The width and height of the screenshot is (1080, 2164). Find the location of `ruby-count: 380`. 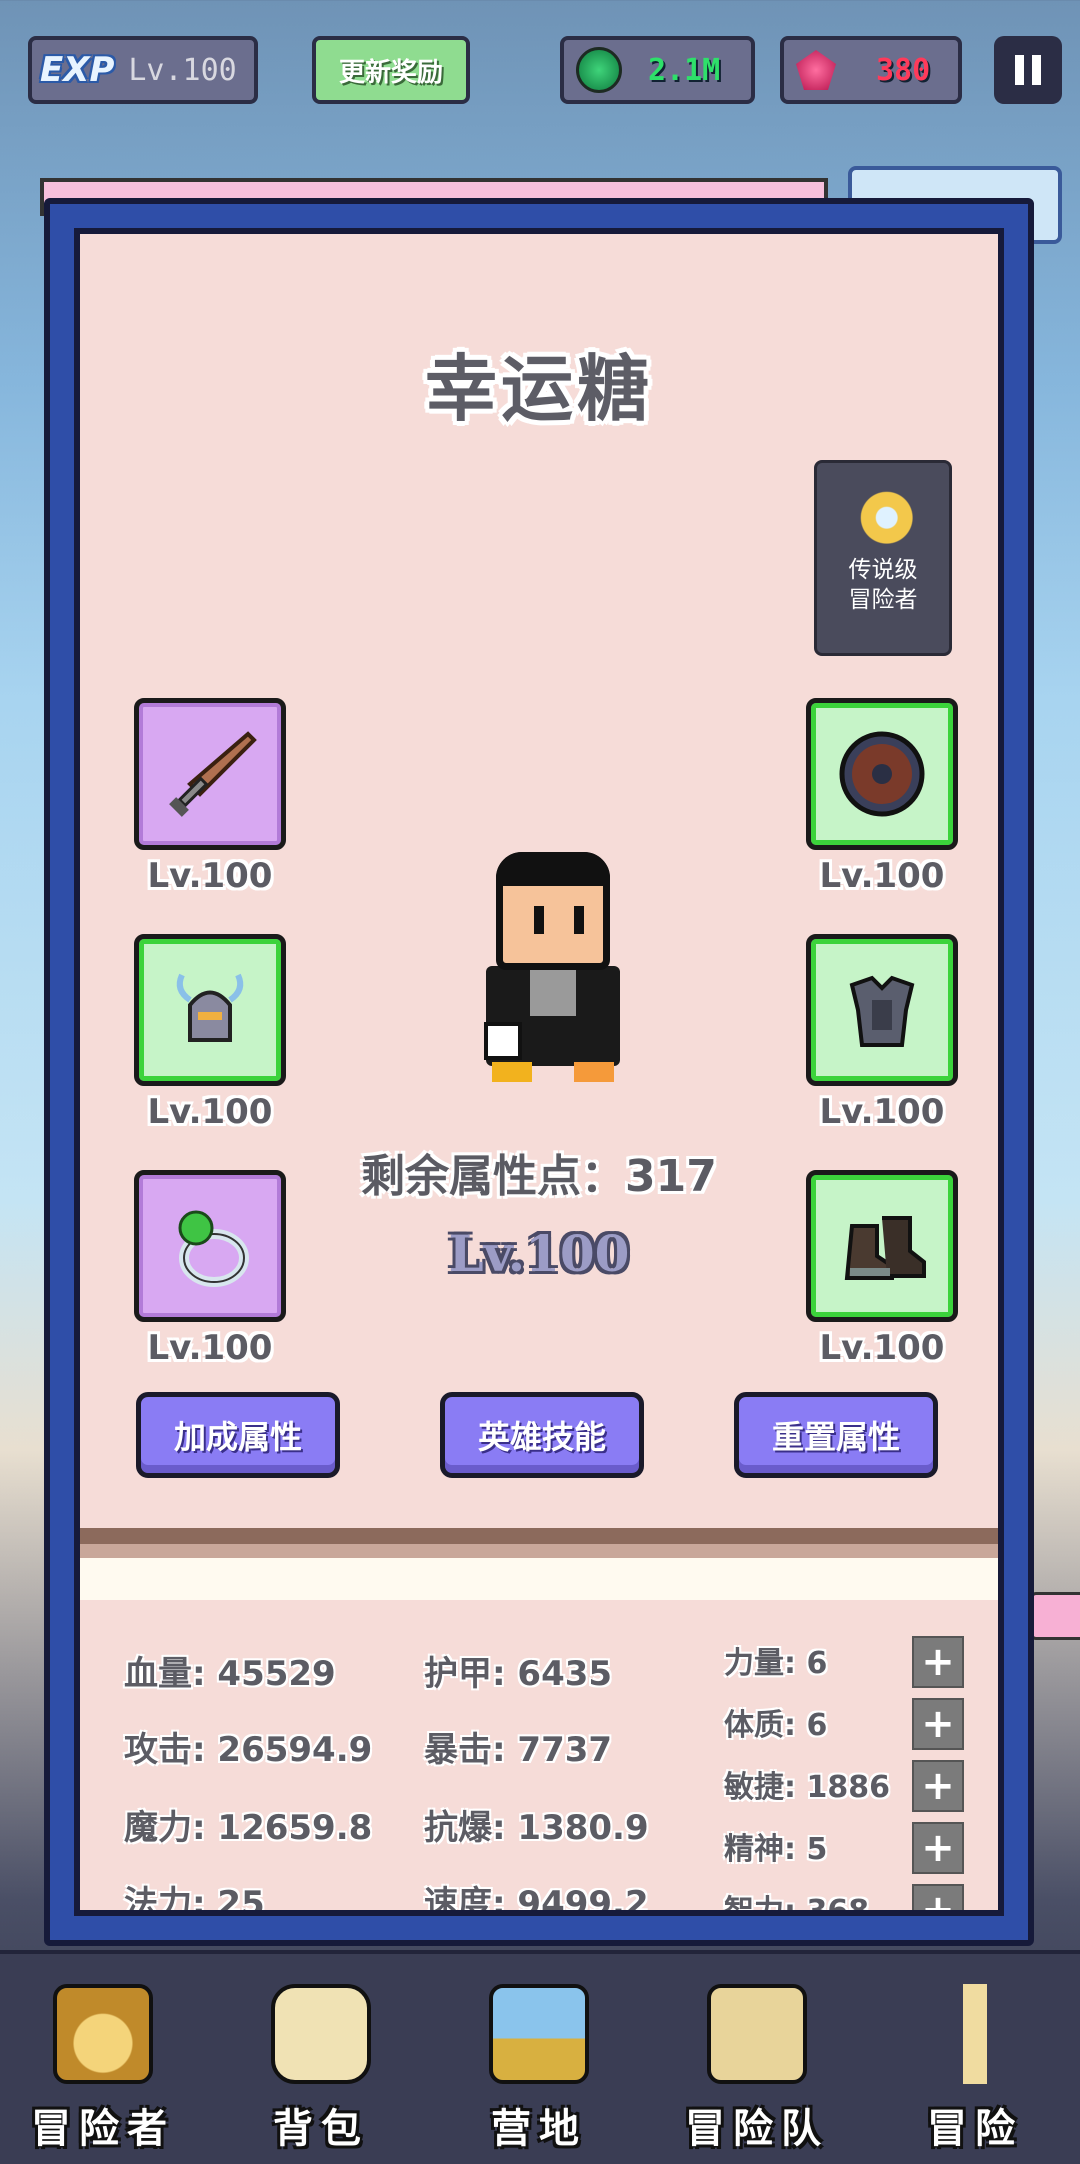

ruby-count: 380 is located at coordinates (903, 70).